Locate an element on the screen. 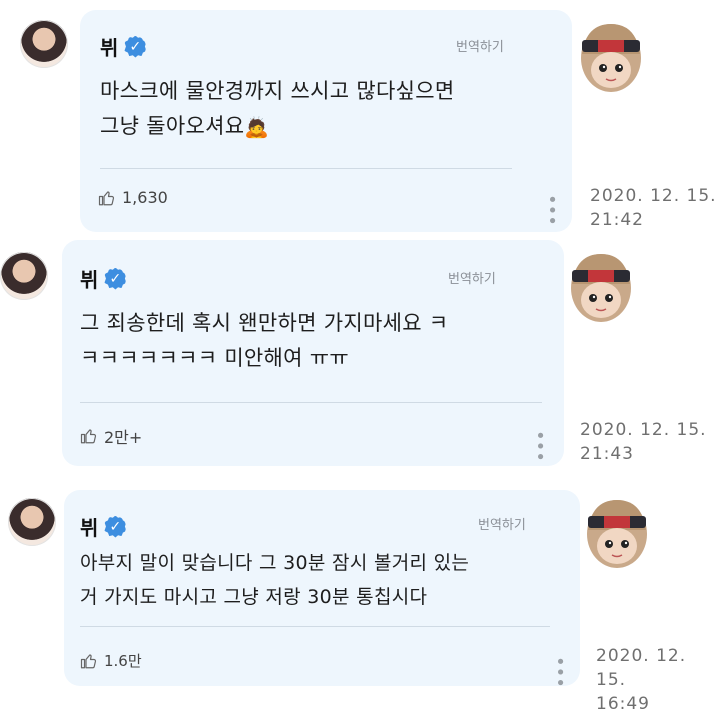 This screenshot has height=716, width=720. comment-text: 마스크에 물안경까지 쓰시고 많다싶으면 그냥 돌아오셔요🙇 is located at coordinates (277, 109).